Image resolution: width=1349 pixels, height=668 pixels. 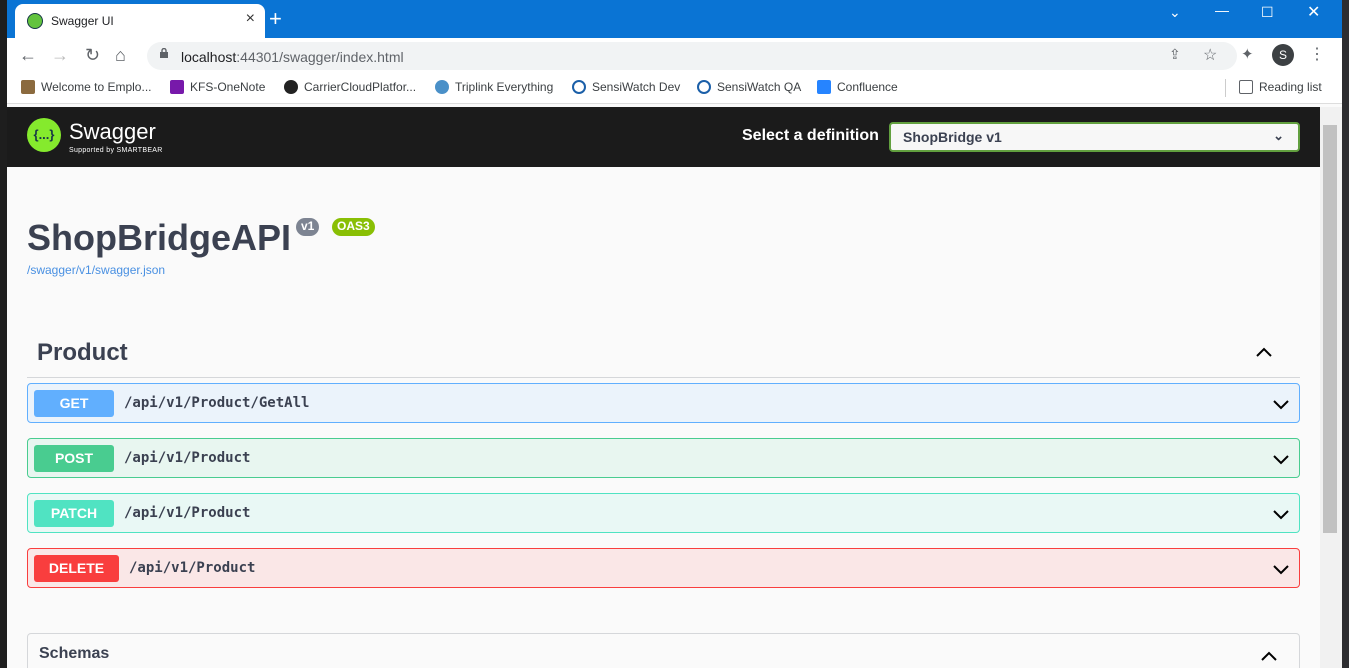 What do you see at coordinates (1278, 135) in the screenshot?
I see `chevron-down-icon: ⌄` at bounding box center [1278, 135].